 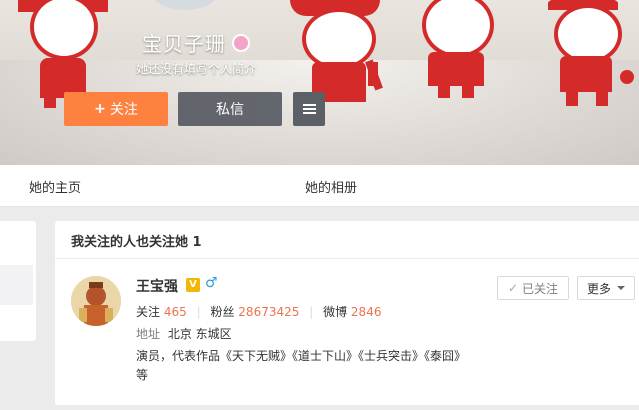 I want to click on verified-v-icon: V, so click(x=193, y=285).